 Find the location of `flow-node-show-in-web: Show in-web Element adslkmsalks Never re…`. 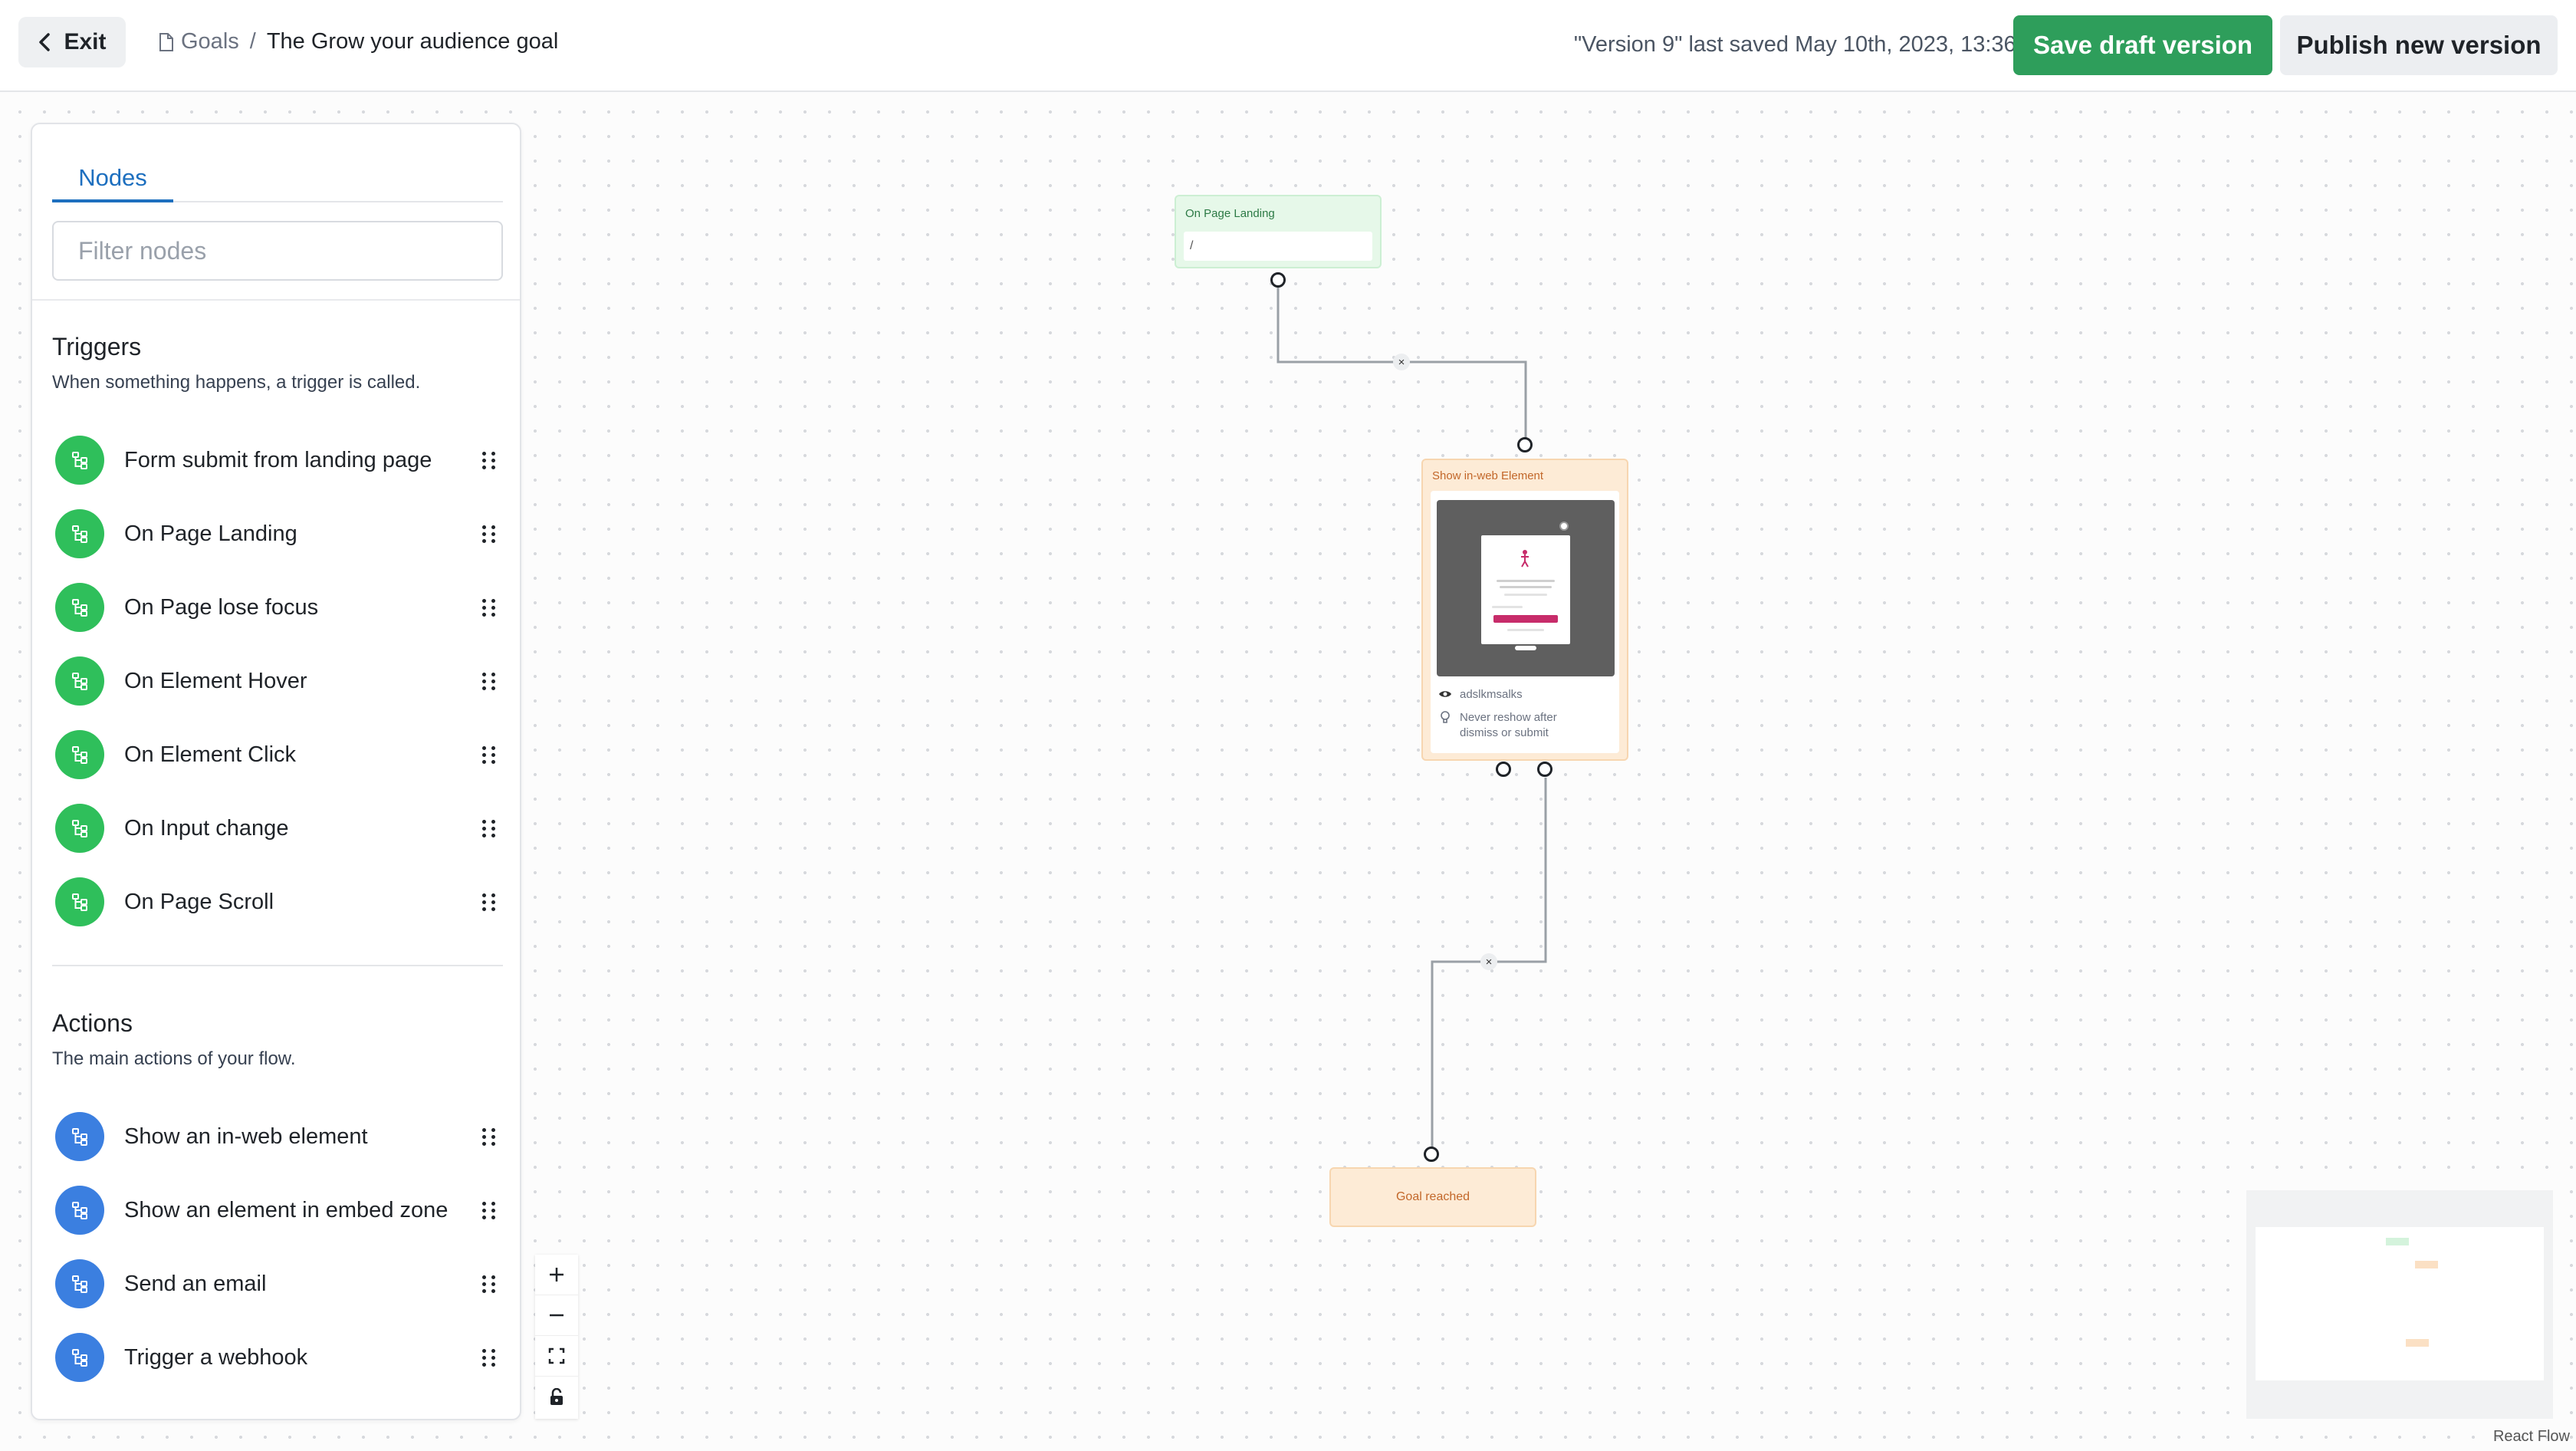

flow-node-show-in-web: Show in-web Element adslkmsalks Never re… is located at coordinates (1525, 610).